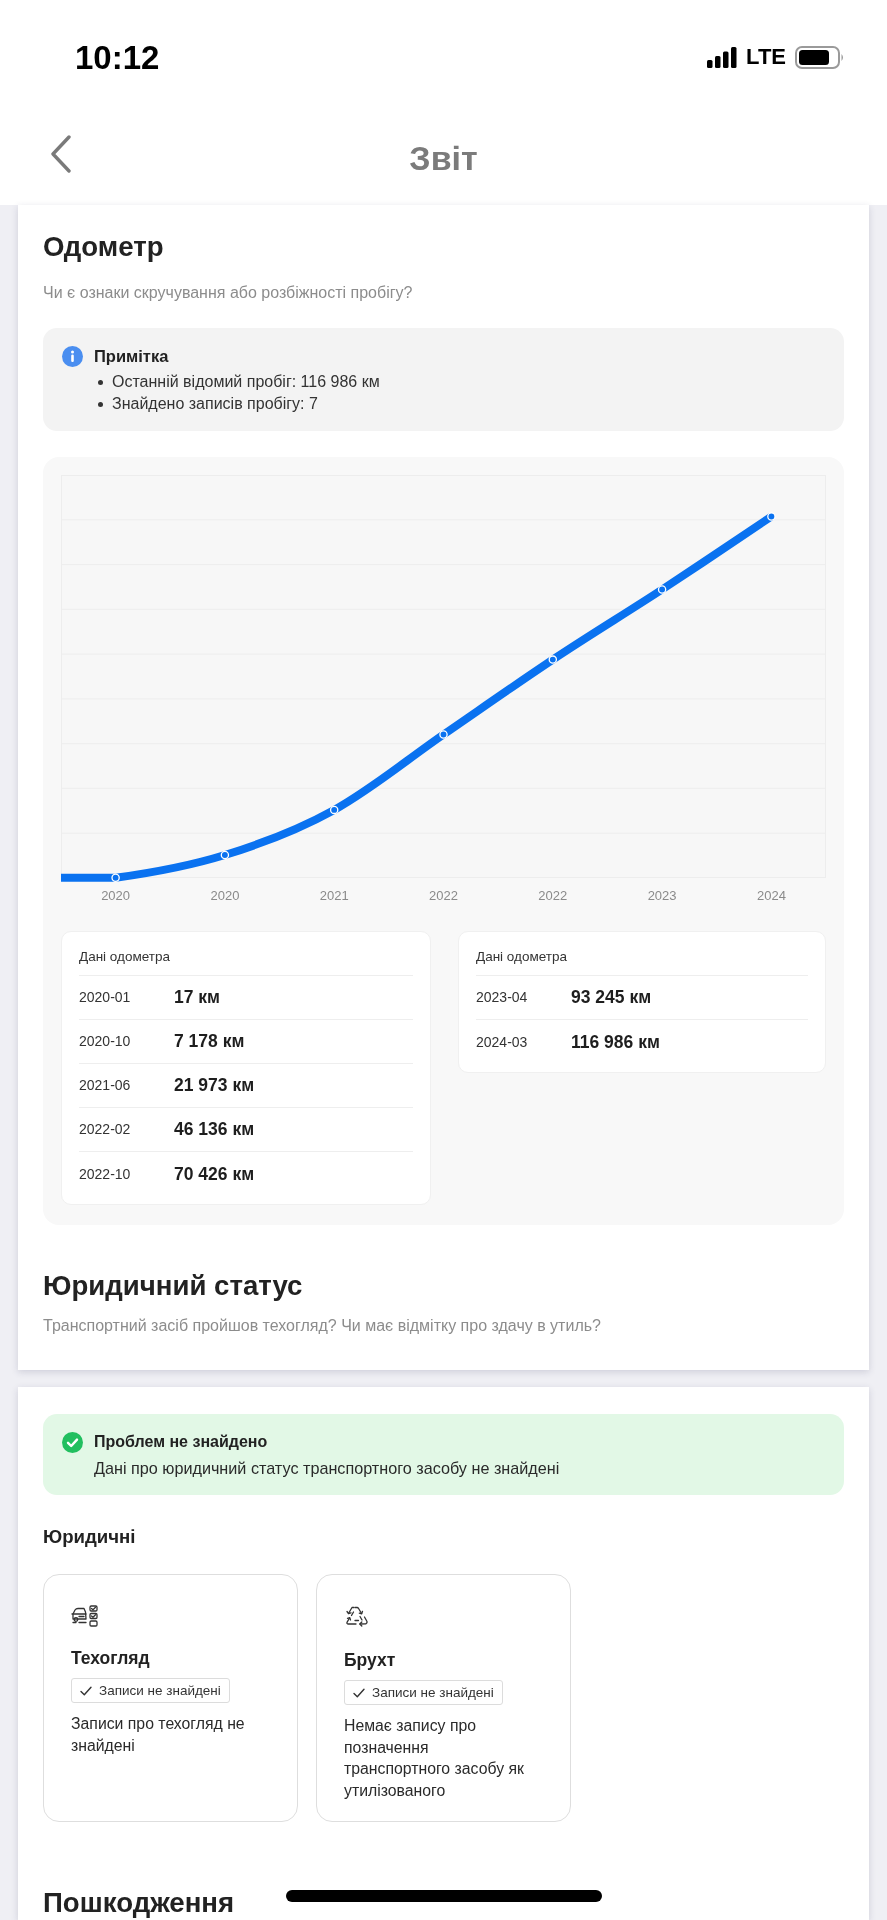  I want to click on network-label: LTE, so click(766, 57).